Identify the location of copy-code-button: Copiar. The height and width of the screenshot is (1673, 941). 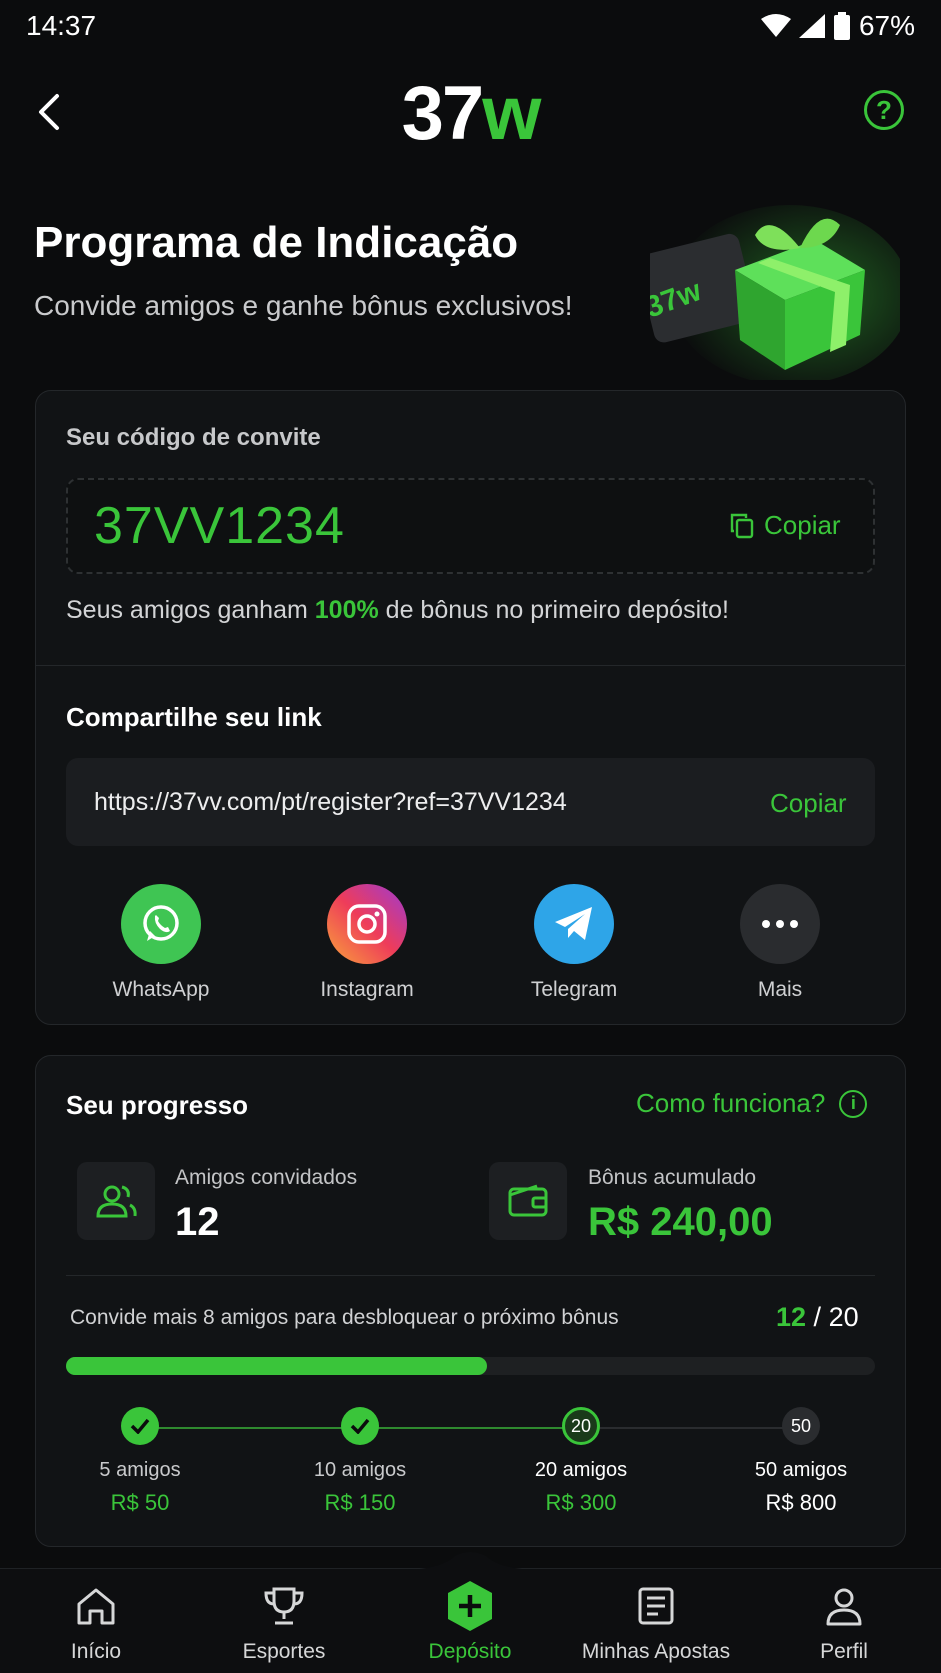
(785, 525).